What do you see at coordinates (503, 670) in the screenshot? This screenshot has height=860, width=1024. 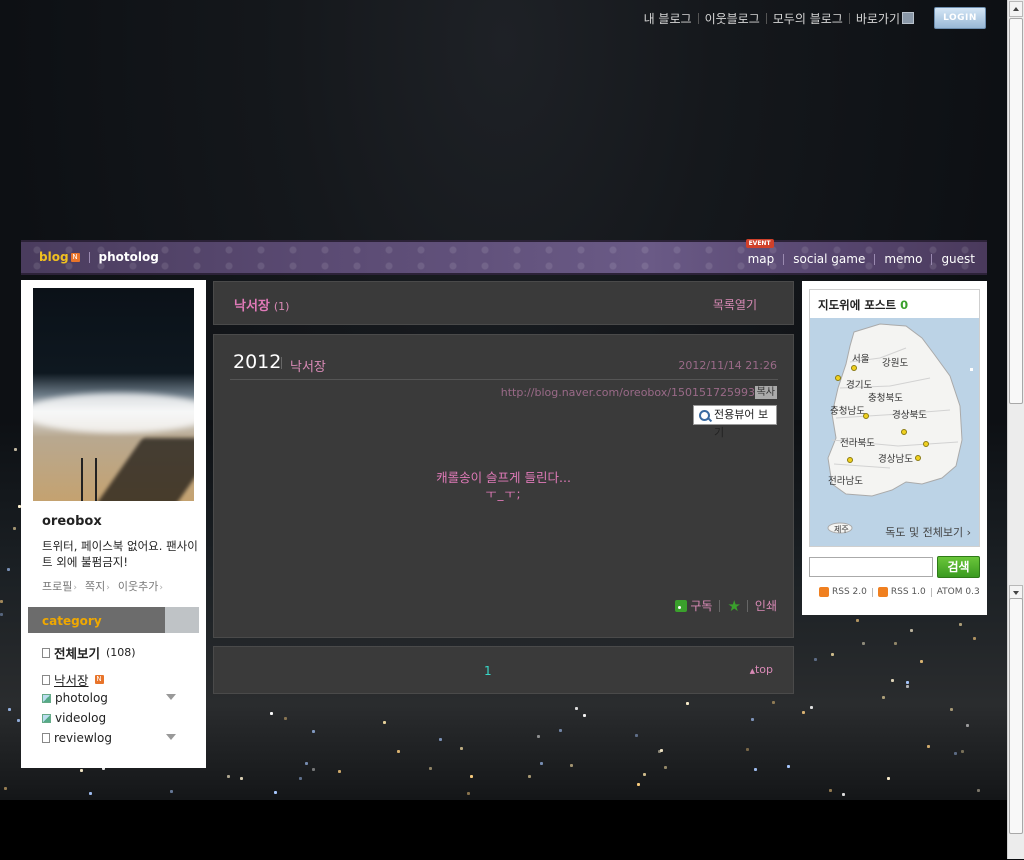 I see `pager-panel: 1 ▲top` at bounding box center [503, 670].